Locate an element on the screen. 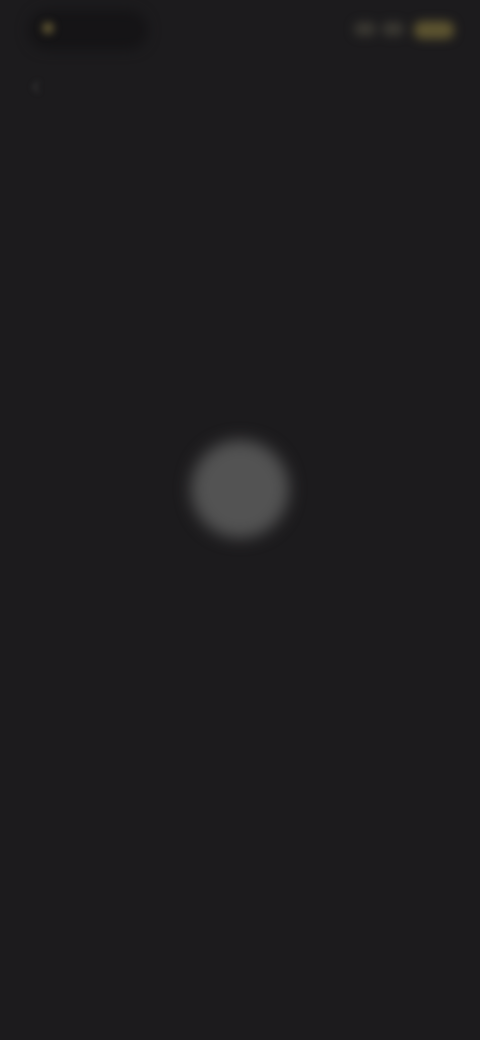 This screenshot has width=480, height=1040. placeholder-icon is located at coordinates (240, 489).